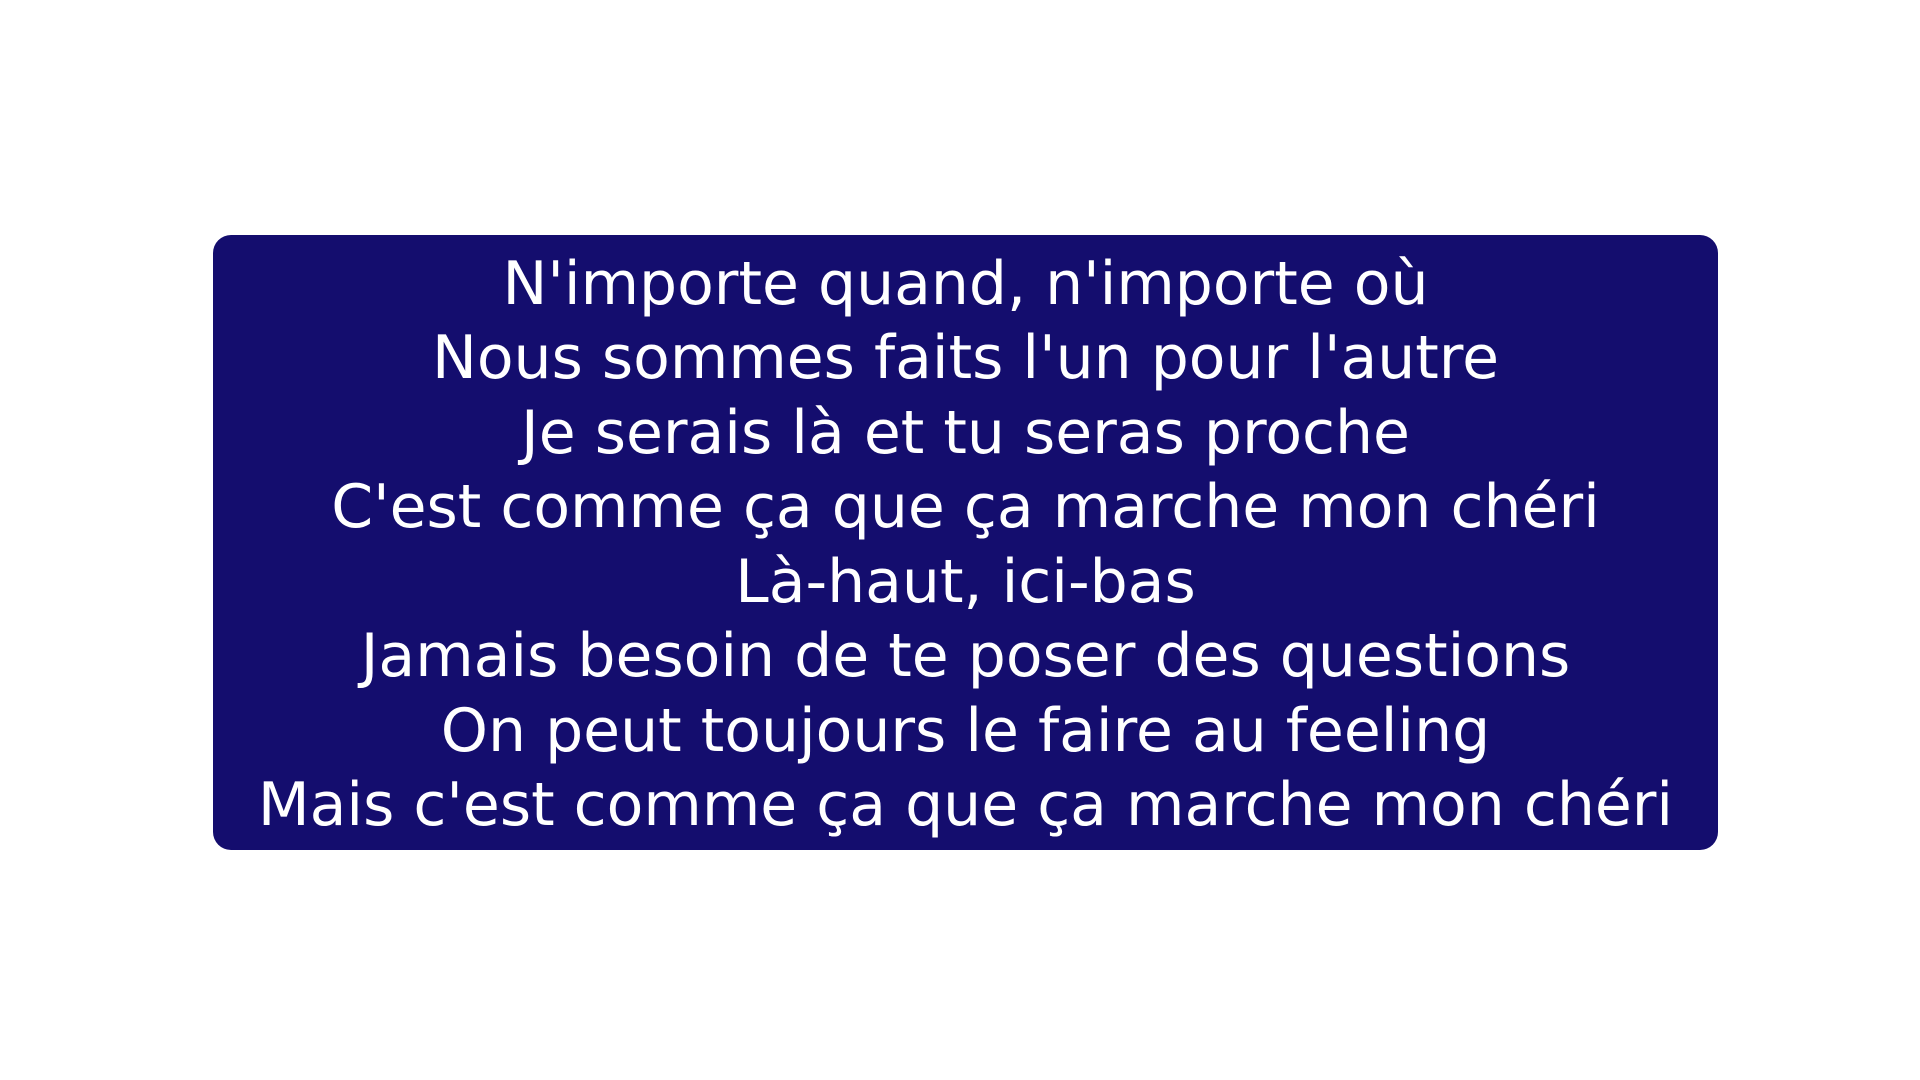 The image size is (1920, 1080). What do you see at coordinates (965, 283) in the screenshot?
I see `lyric-line-1: N'importe quand, n'importe où` at bounding box center [965, 283].